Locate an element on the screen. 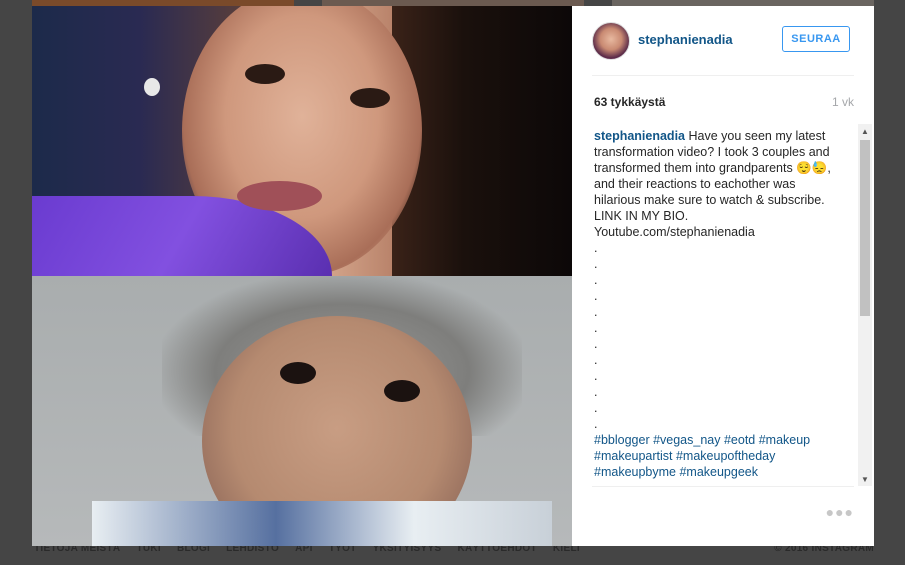 The image size is (905, 565). caption-username: stephanienadia is located at coordinates (639, 136).